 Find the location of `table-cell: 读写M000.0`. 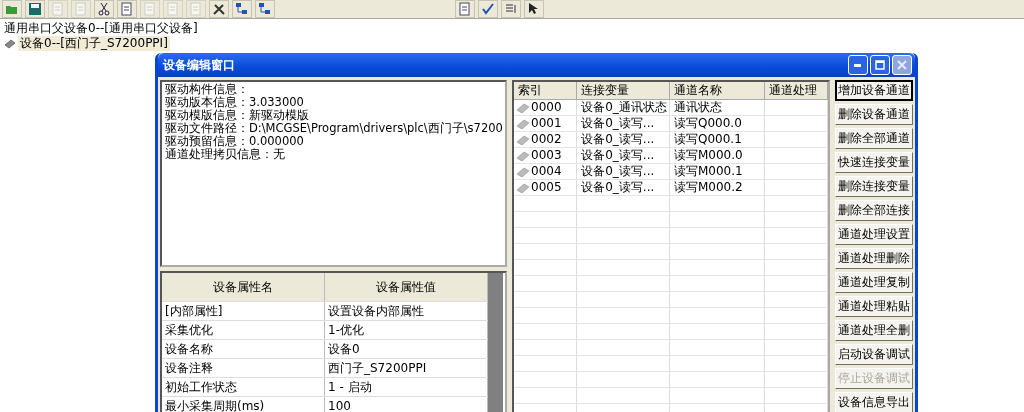

table-cell: 读写M000.0 is located at coordinates (708, 155).